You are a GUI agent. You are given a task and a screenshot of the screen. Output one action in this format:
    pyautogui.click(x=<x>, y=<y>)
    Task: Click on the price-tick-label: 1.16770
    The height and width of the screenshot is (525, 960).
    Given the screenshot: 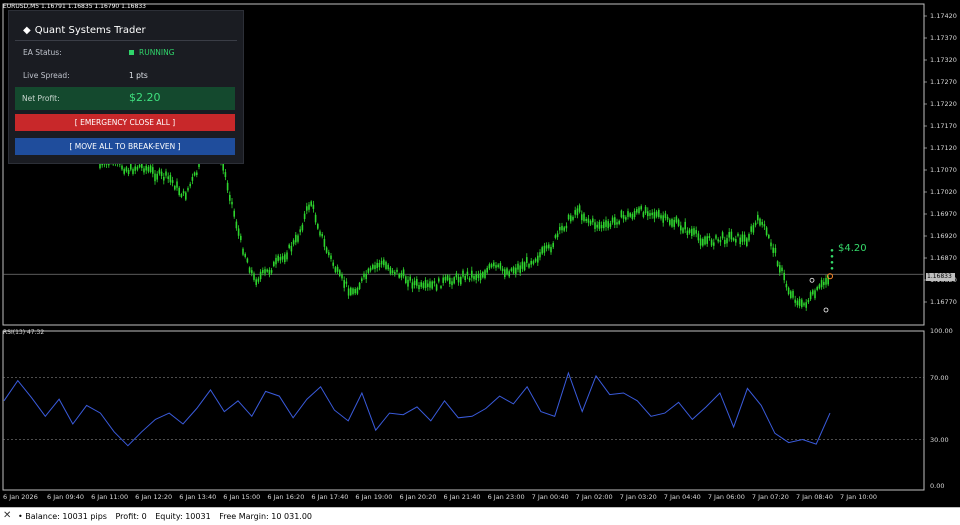 What is the action you would take?
    pyautogui.click(x=943, y=302)
    